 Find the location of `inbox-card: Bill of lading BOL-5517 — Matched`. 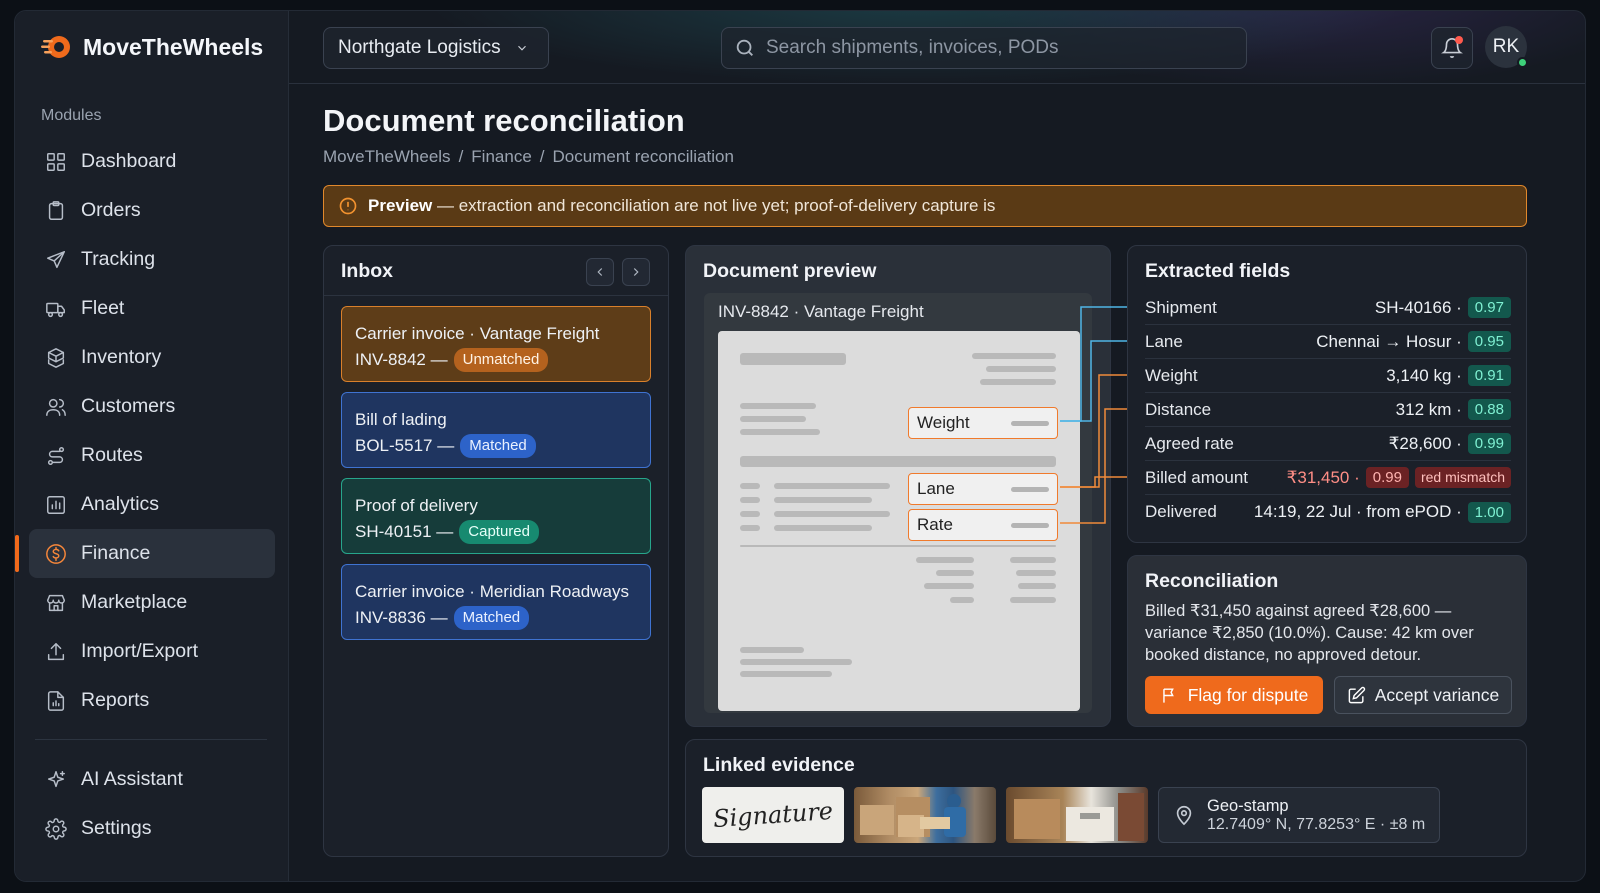

inbox-card: Bill of lading BOL-5517 — Matched is located at coordinates (496, 430).